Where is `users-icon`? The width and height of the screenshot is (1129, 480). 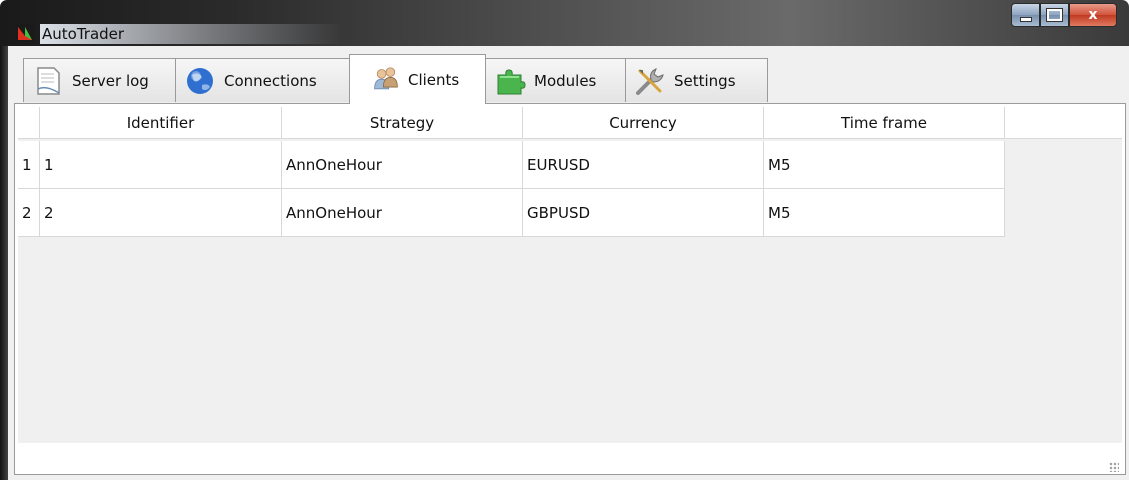
users-icon is located at coordinates (386, 77).